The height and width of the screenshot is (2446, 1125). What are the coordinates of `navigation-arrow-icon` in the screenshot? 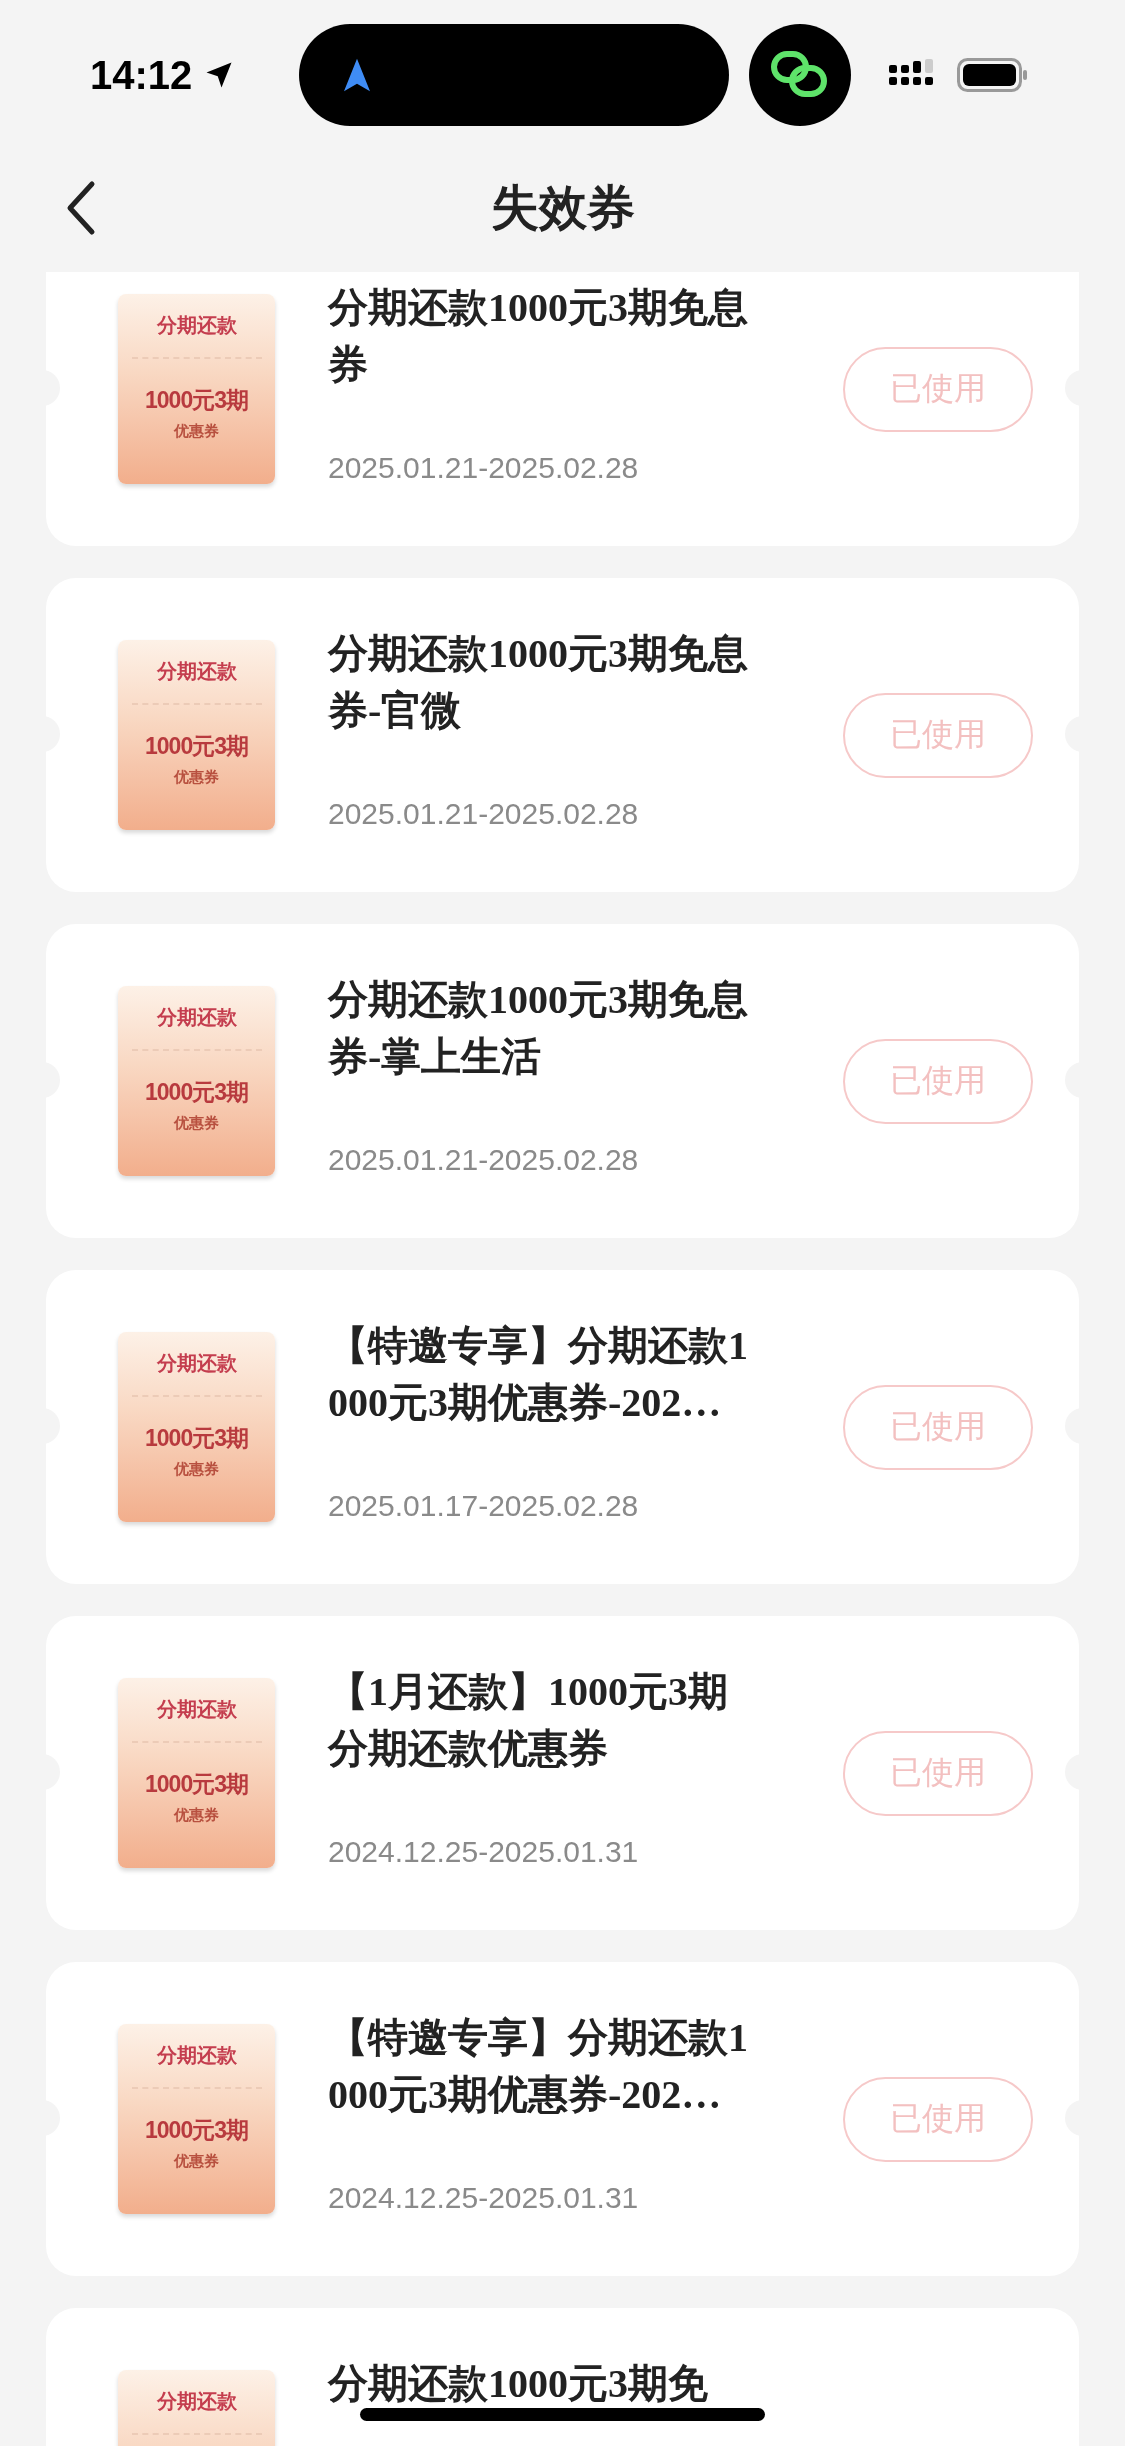 It's located at (357, 75).